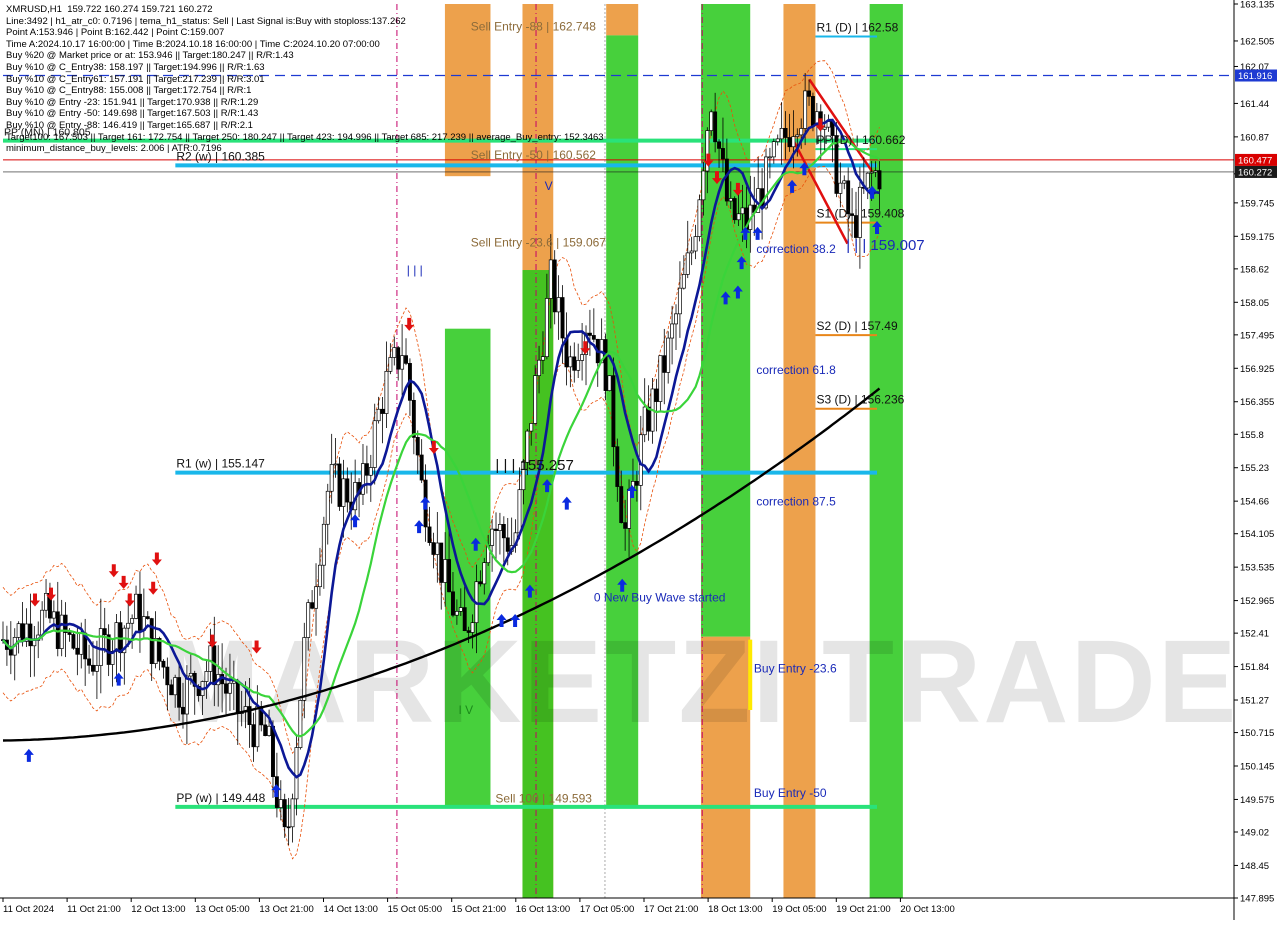  Describe the element at coordinates (140, 9) in the screenshot. I see `header-quote: 159.722 160.274 159.721 160.272` at that location.